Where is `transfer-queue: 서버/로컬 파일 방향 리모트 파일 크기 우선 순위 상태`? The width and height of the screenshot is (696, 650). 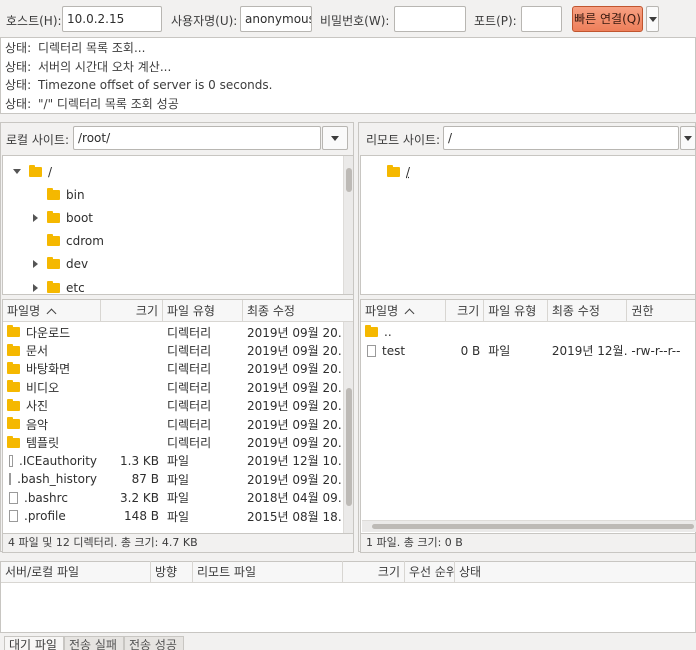
transfer-queue: 서버/로컬 파일 방향 리모트 파일 크기 우선 순위 상태 is located at coordinates (348, 597).